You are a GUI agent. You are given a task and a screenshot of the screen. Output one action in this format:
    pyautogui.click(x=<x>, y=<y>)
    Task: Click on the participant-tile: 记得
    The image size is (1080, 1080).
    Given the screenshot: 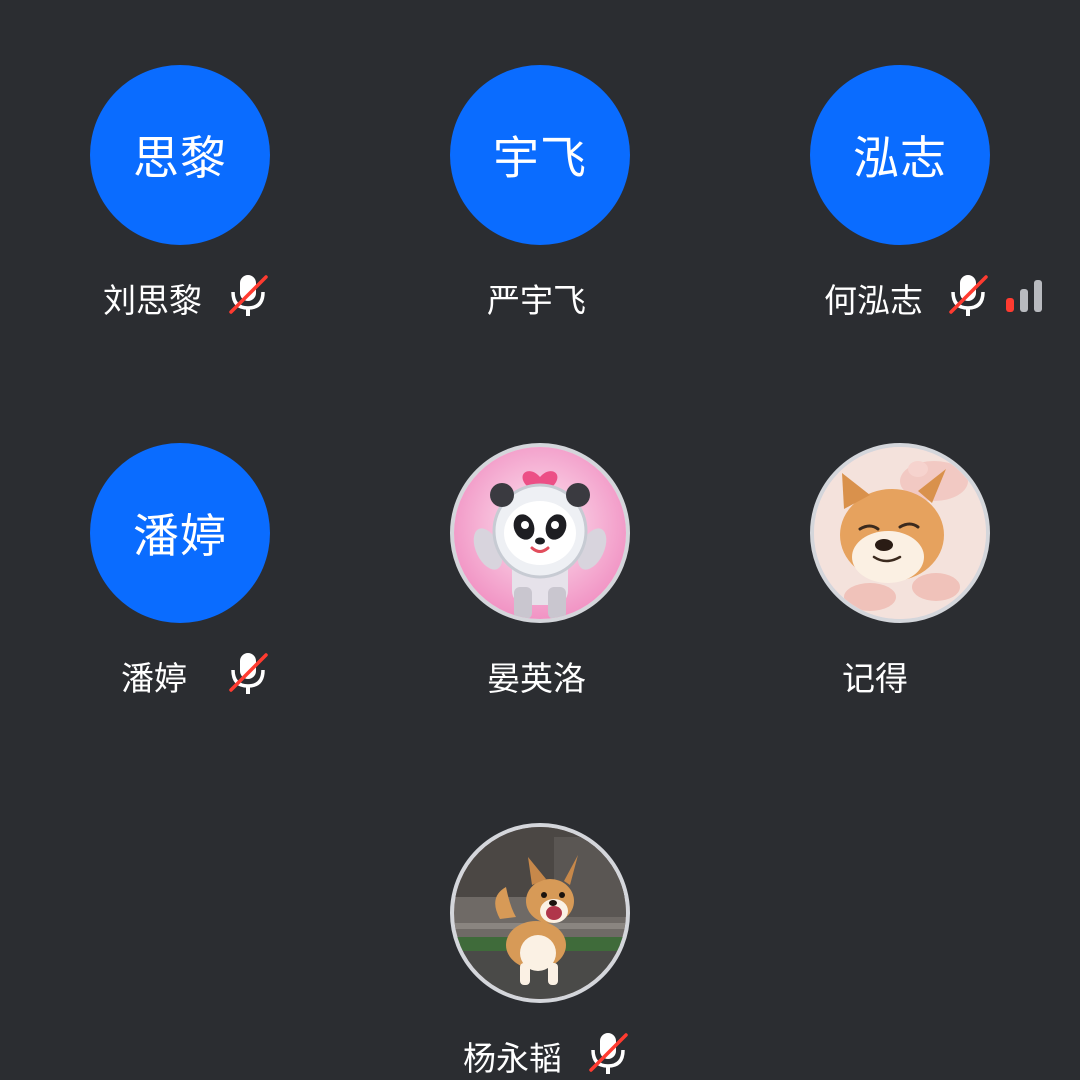 What is the action you would take?
    pyautogui.click(x=900, y=543)
    